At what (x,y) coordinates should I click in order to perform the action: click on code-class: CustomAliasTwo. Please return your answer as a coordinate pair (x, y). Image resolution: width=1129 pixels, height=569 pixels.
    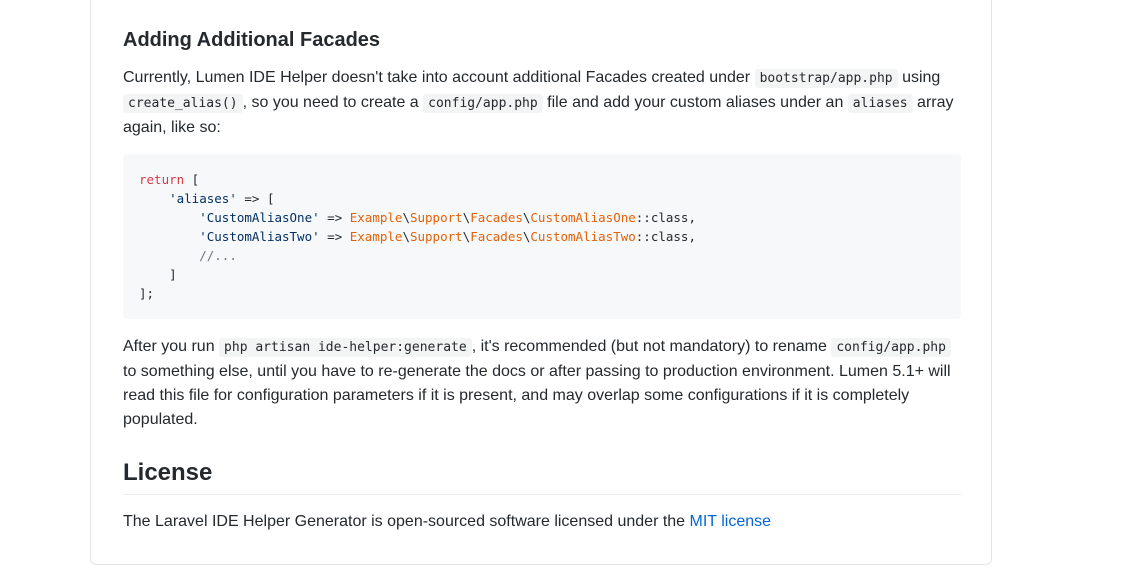
    Looking at the image, I should click on (583, 236).